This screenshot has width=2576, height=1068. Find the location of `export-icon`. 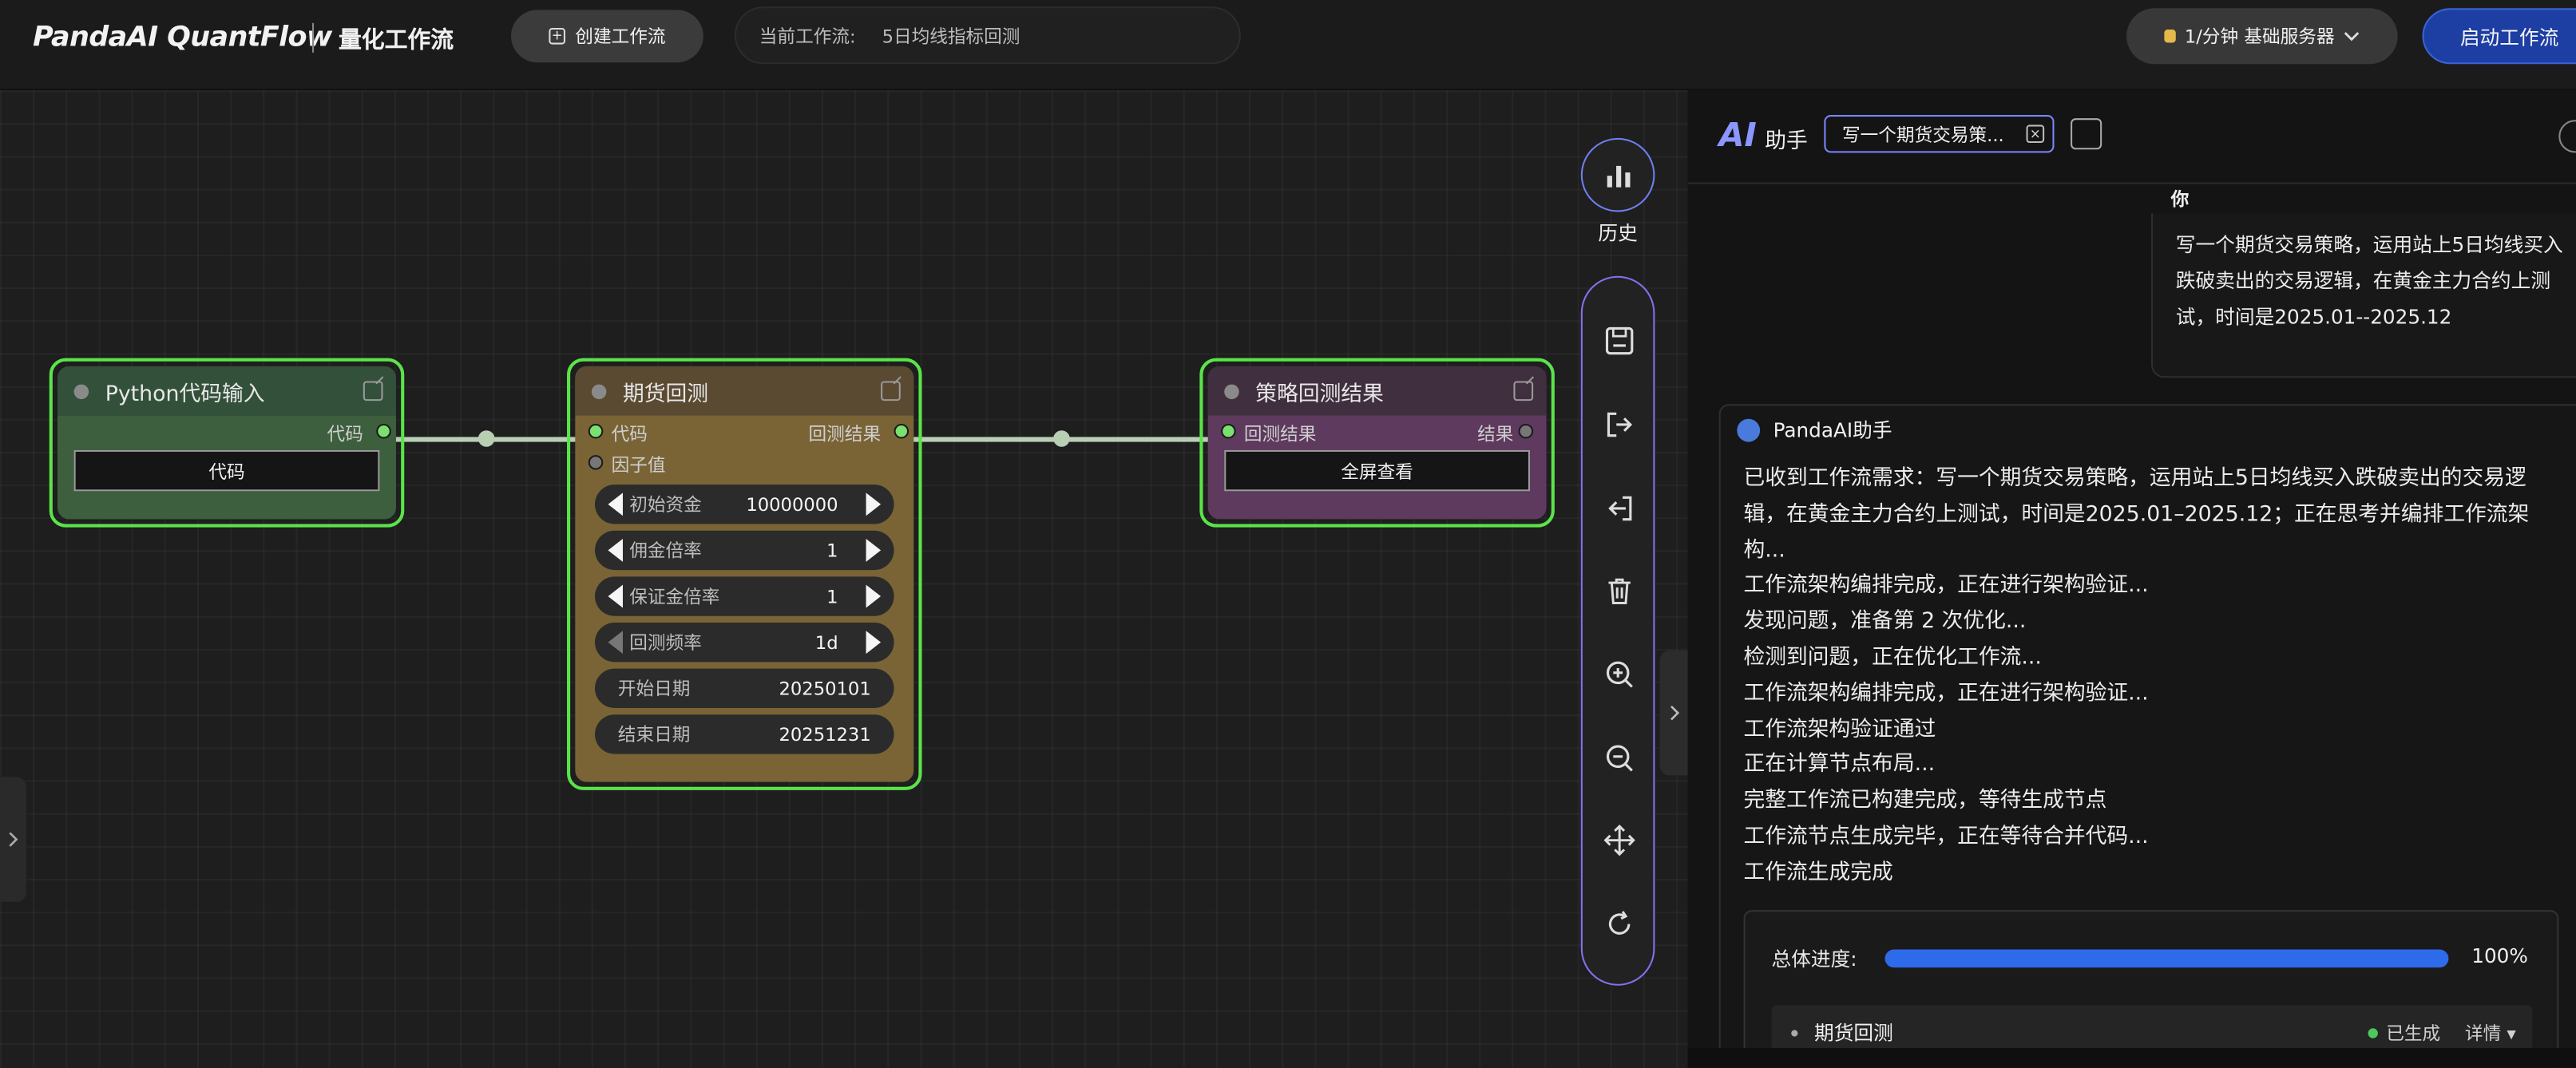

export-icon is located at coordinates (1619, 424).